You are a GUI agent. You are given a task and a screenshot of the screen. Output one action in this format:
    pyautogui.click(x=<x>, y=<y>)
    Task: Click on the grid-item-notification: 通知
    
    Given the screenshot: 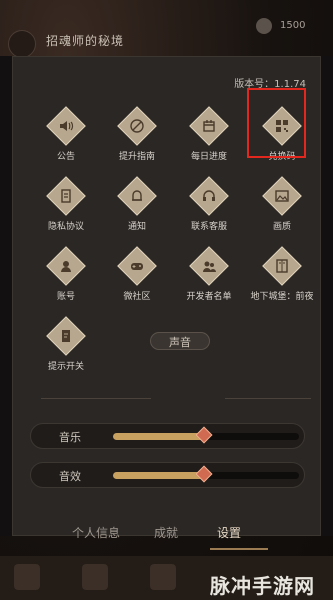 What is the action you would take?
    pyautogui.click(x=137, y=208)
    